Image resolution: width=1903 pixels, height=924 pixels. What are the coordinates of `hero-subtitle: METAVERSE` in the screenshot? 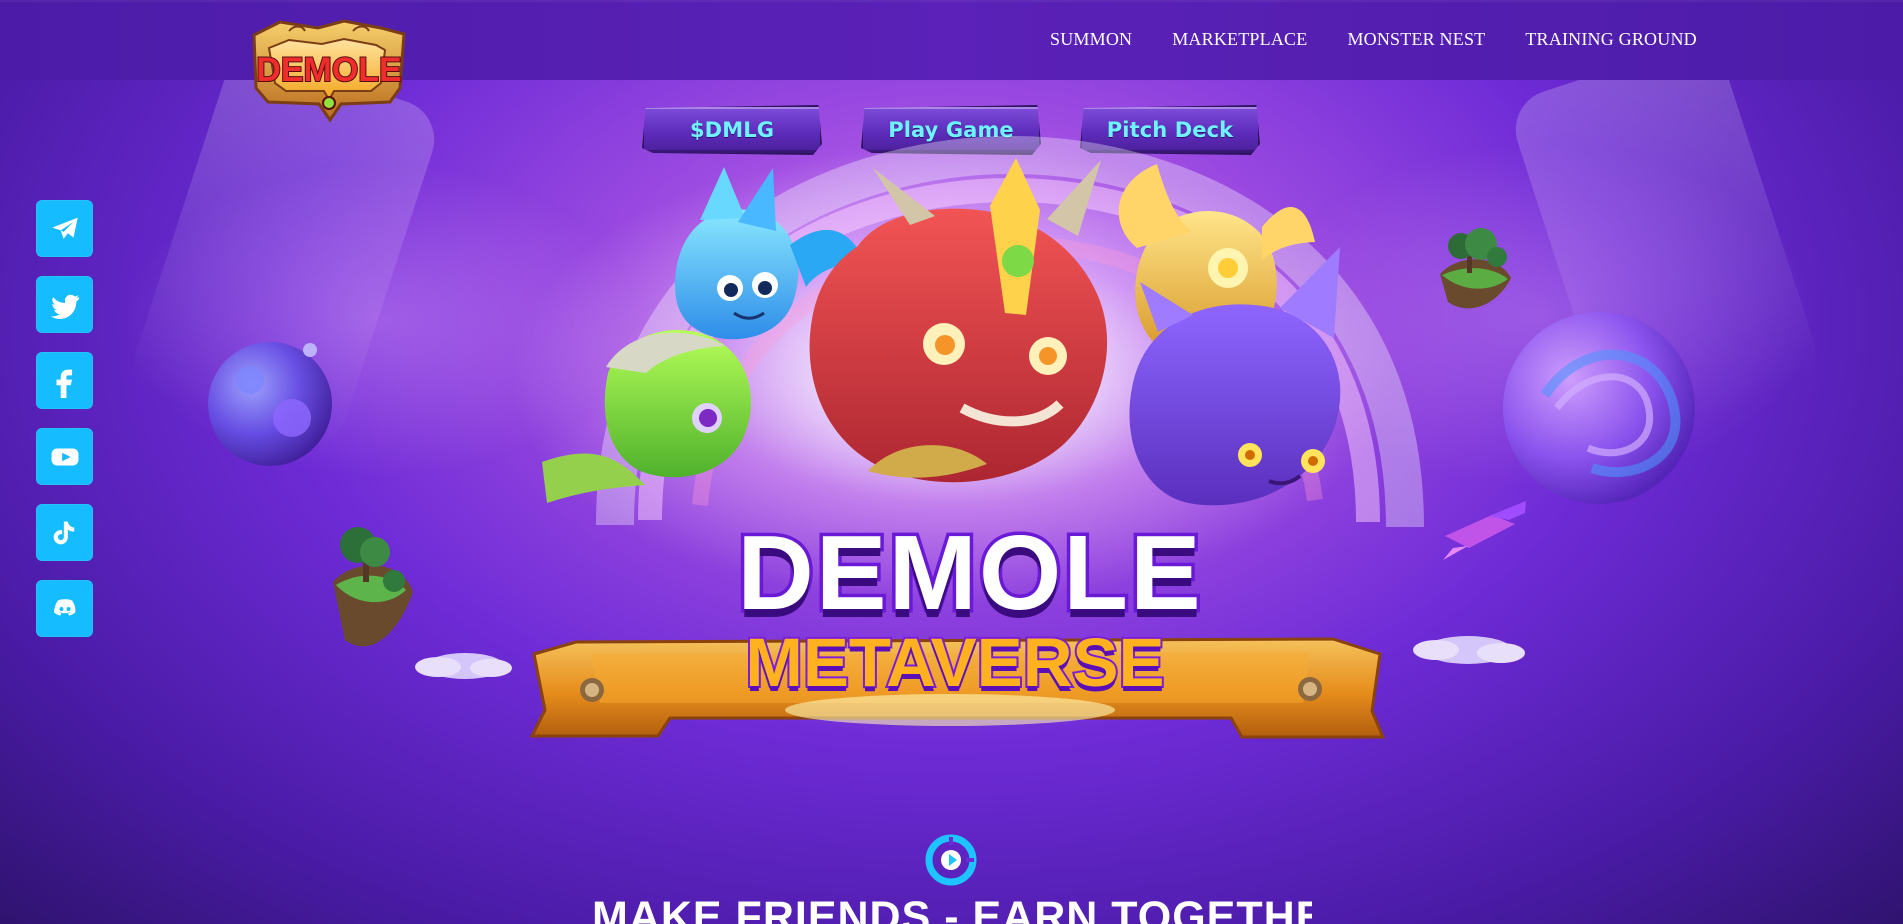 It's located at (954, 662).